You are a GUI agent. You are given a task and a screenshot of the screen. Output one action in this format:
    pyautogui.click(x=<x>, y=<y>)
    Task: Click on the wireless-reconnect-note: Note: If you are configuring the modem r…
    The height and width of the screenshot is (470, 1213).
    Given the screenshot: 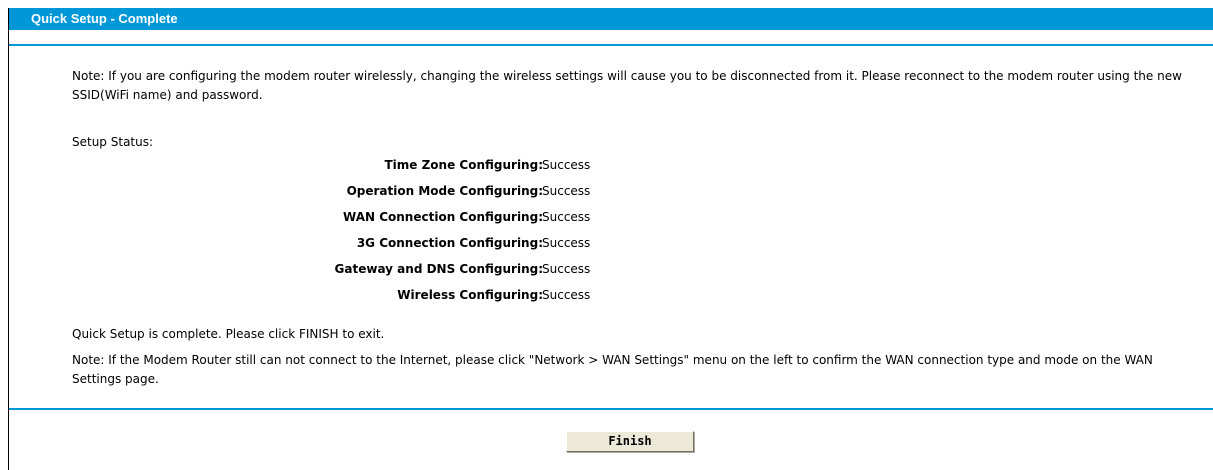 What is the action you would take?
    pyautogui.click(x=627, y=85)
    